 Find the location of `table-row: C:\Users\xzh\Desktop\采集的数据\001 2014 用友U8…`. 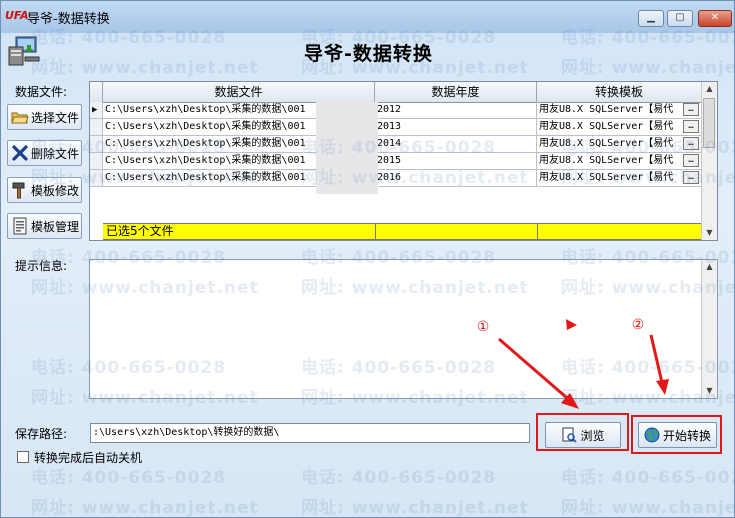

table-row: C:\Users\xzh\Desktop\采集的数据\001 2014 用友U8… is located at coordinates (396, 144).